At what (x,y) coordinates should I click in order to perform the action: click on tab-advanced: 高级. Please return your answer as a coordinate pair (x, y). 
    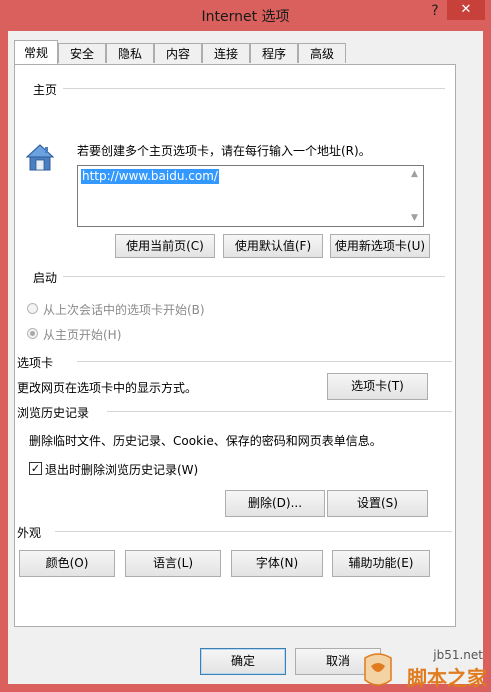
    Looking at the image, I should click on (322, 53).